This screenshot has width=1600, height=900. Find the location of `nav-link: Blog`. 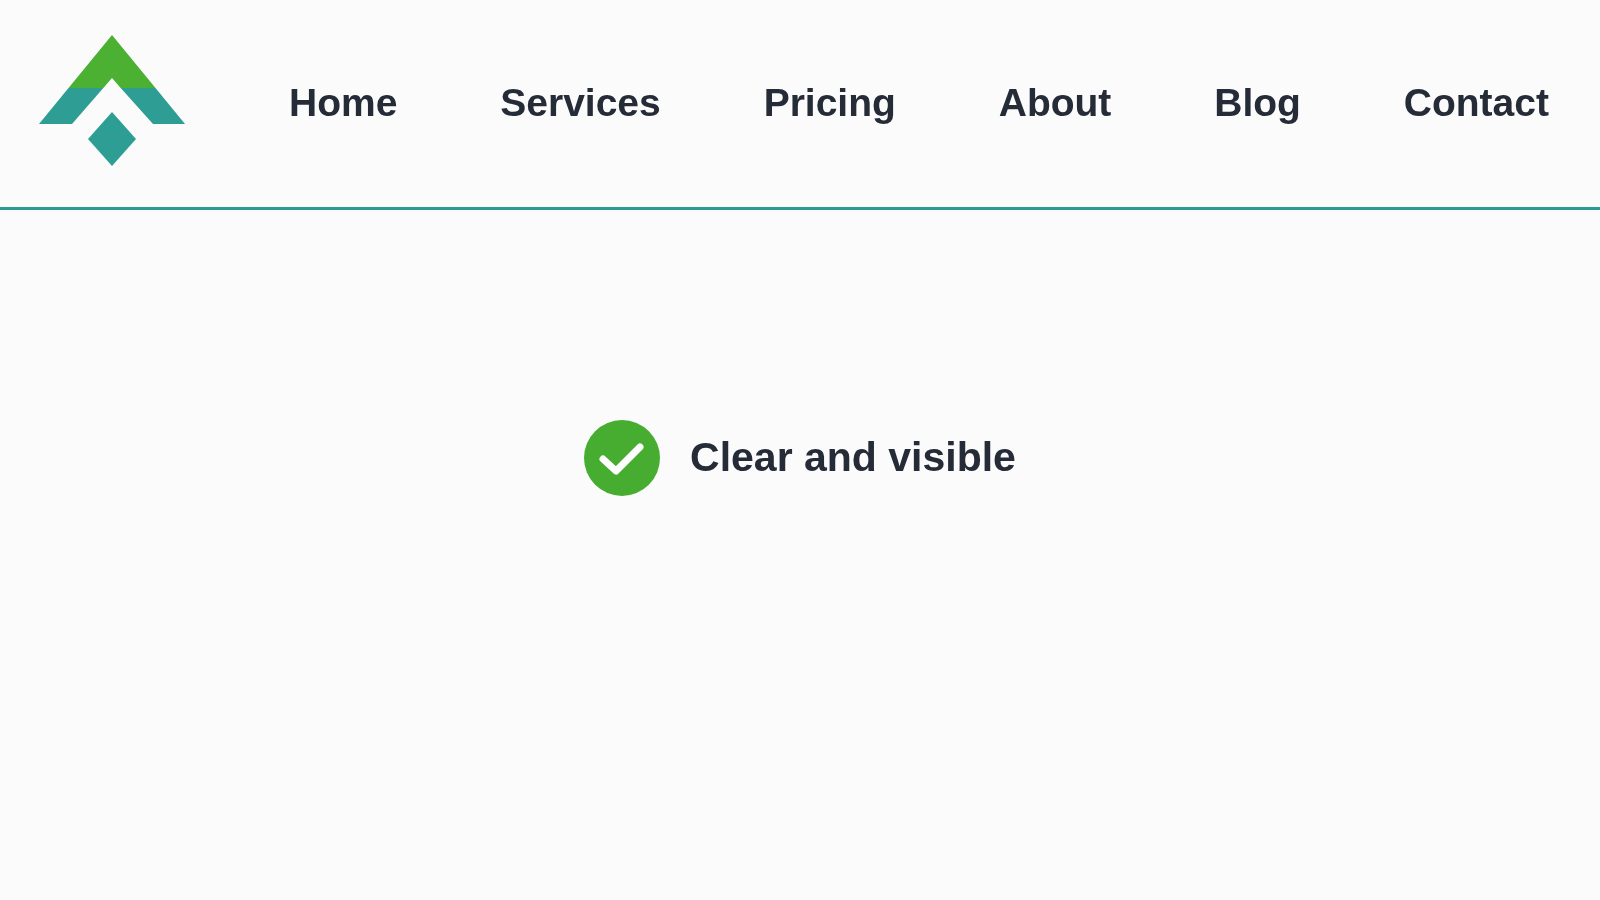

nav-link: Blog is located at coordinates (1257, 103).